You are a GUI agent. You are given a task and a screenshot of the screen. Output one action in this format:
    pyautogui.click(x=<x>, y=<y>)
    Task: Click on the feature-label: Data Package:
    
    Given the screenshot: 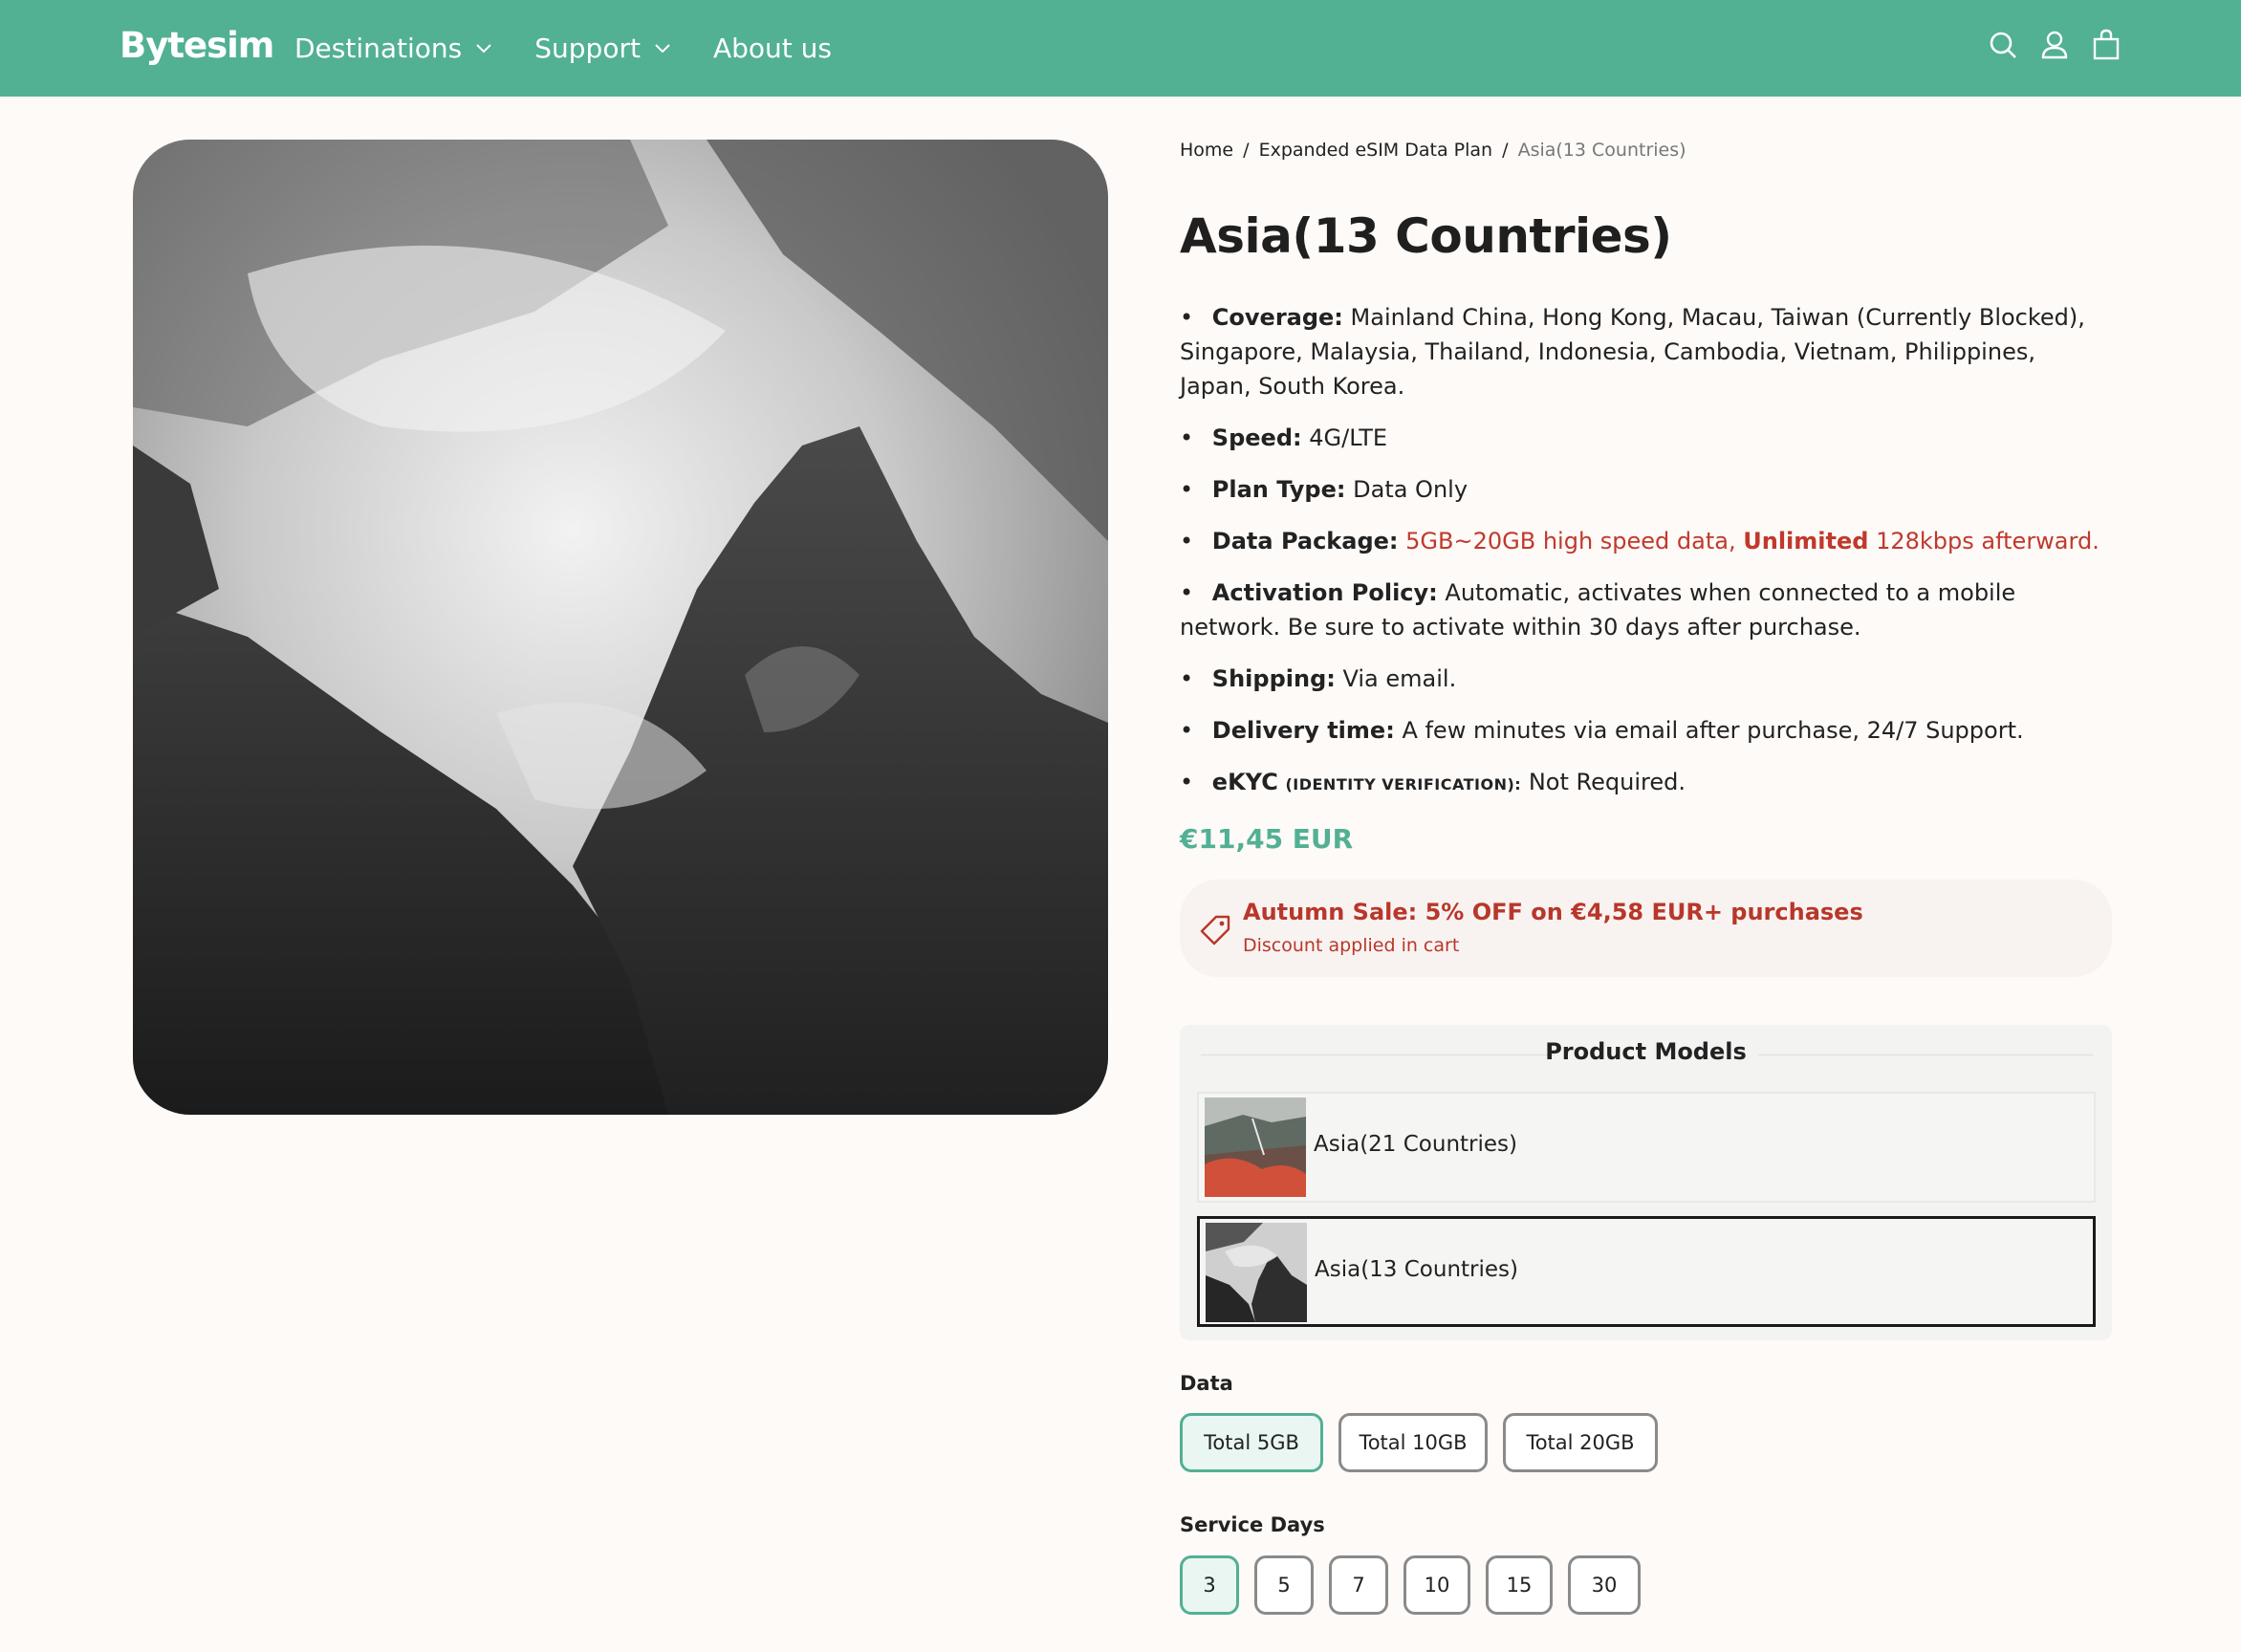 What is the action you would take?
    pyautogui.click(x=1305, y=541)
    